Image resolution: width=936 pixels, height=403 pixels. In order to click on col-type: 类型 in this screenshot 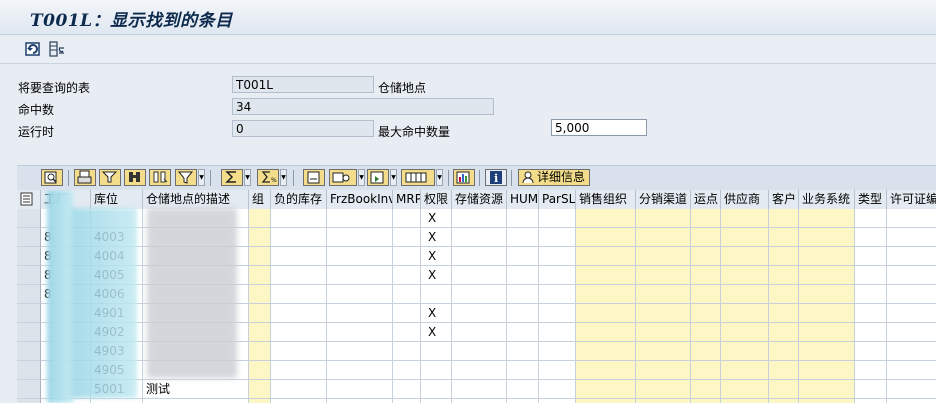, I will do `click(871, 199)`.